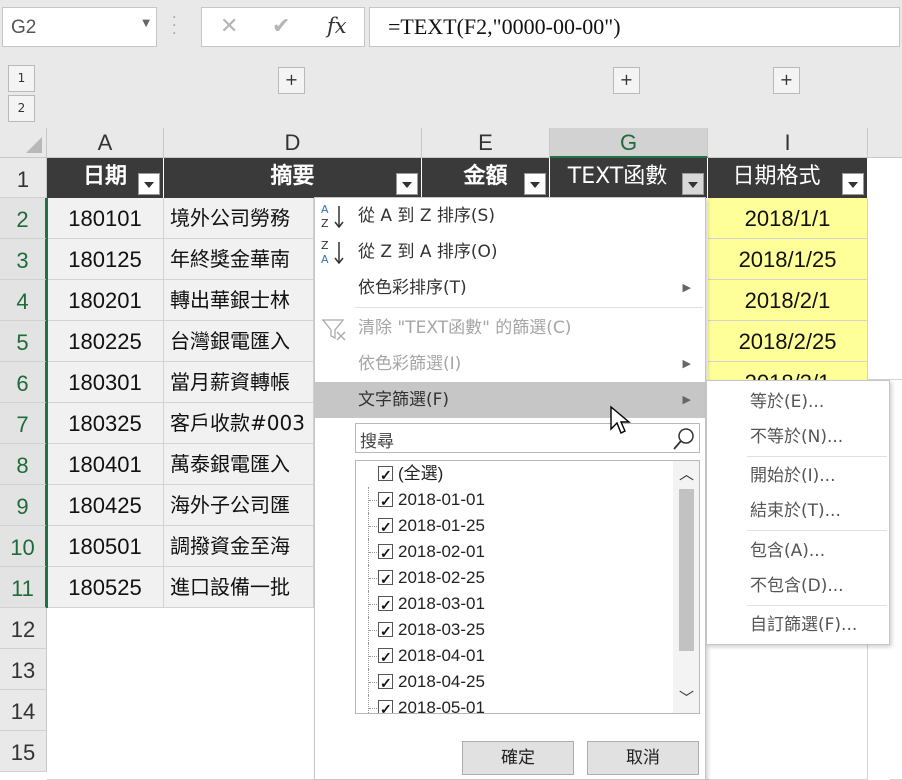 This screenshot has width=902, height=780. I want to click on filter-search-input: 搜尋, so click(527, 438).